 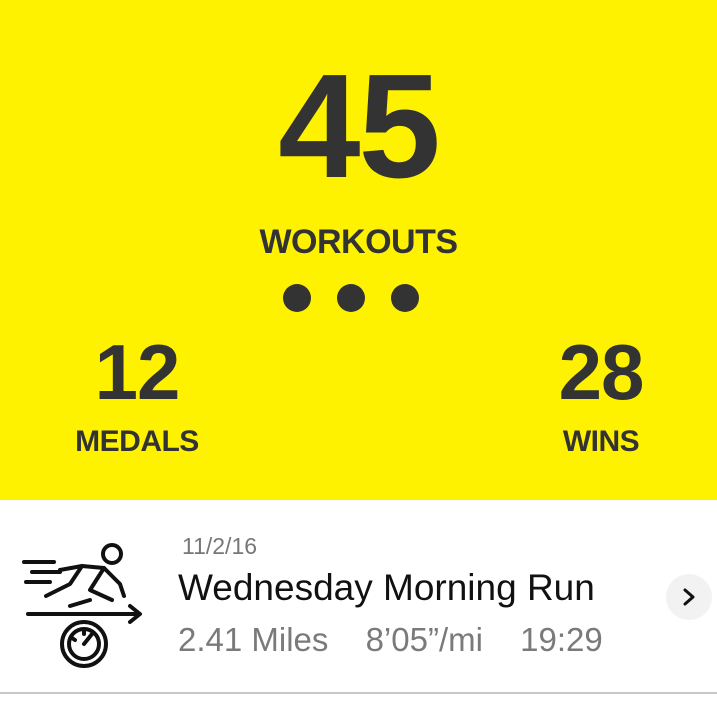 What do you see at coordinates (561, 639) in the screenshot?
I see `workout-duration: 19:29` at bounding box center [561, 639].